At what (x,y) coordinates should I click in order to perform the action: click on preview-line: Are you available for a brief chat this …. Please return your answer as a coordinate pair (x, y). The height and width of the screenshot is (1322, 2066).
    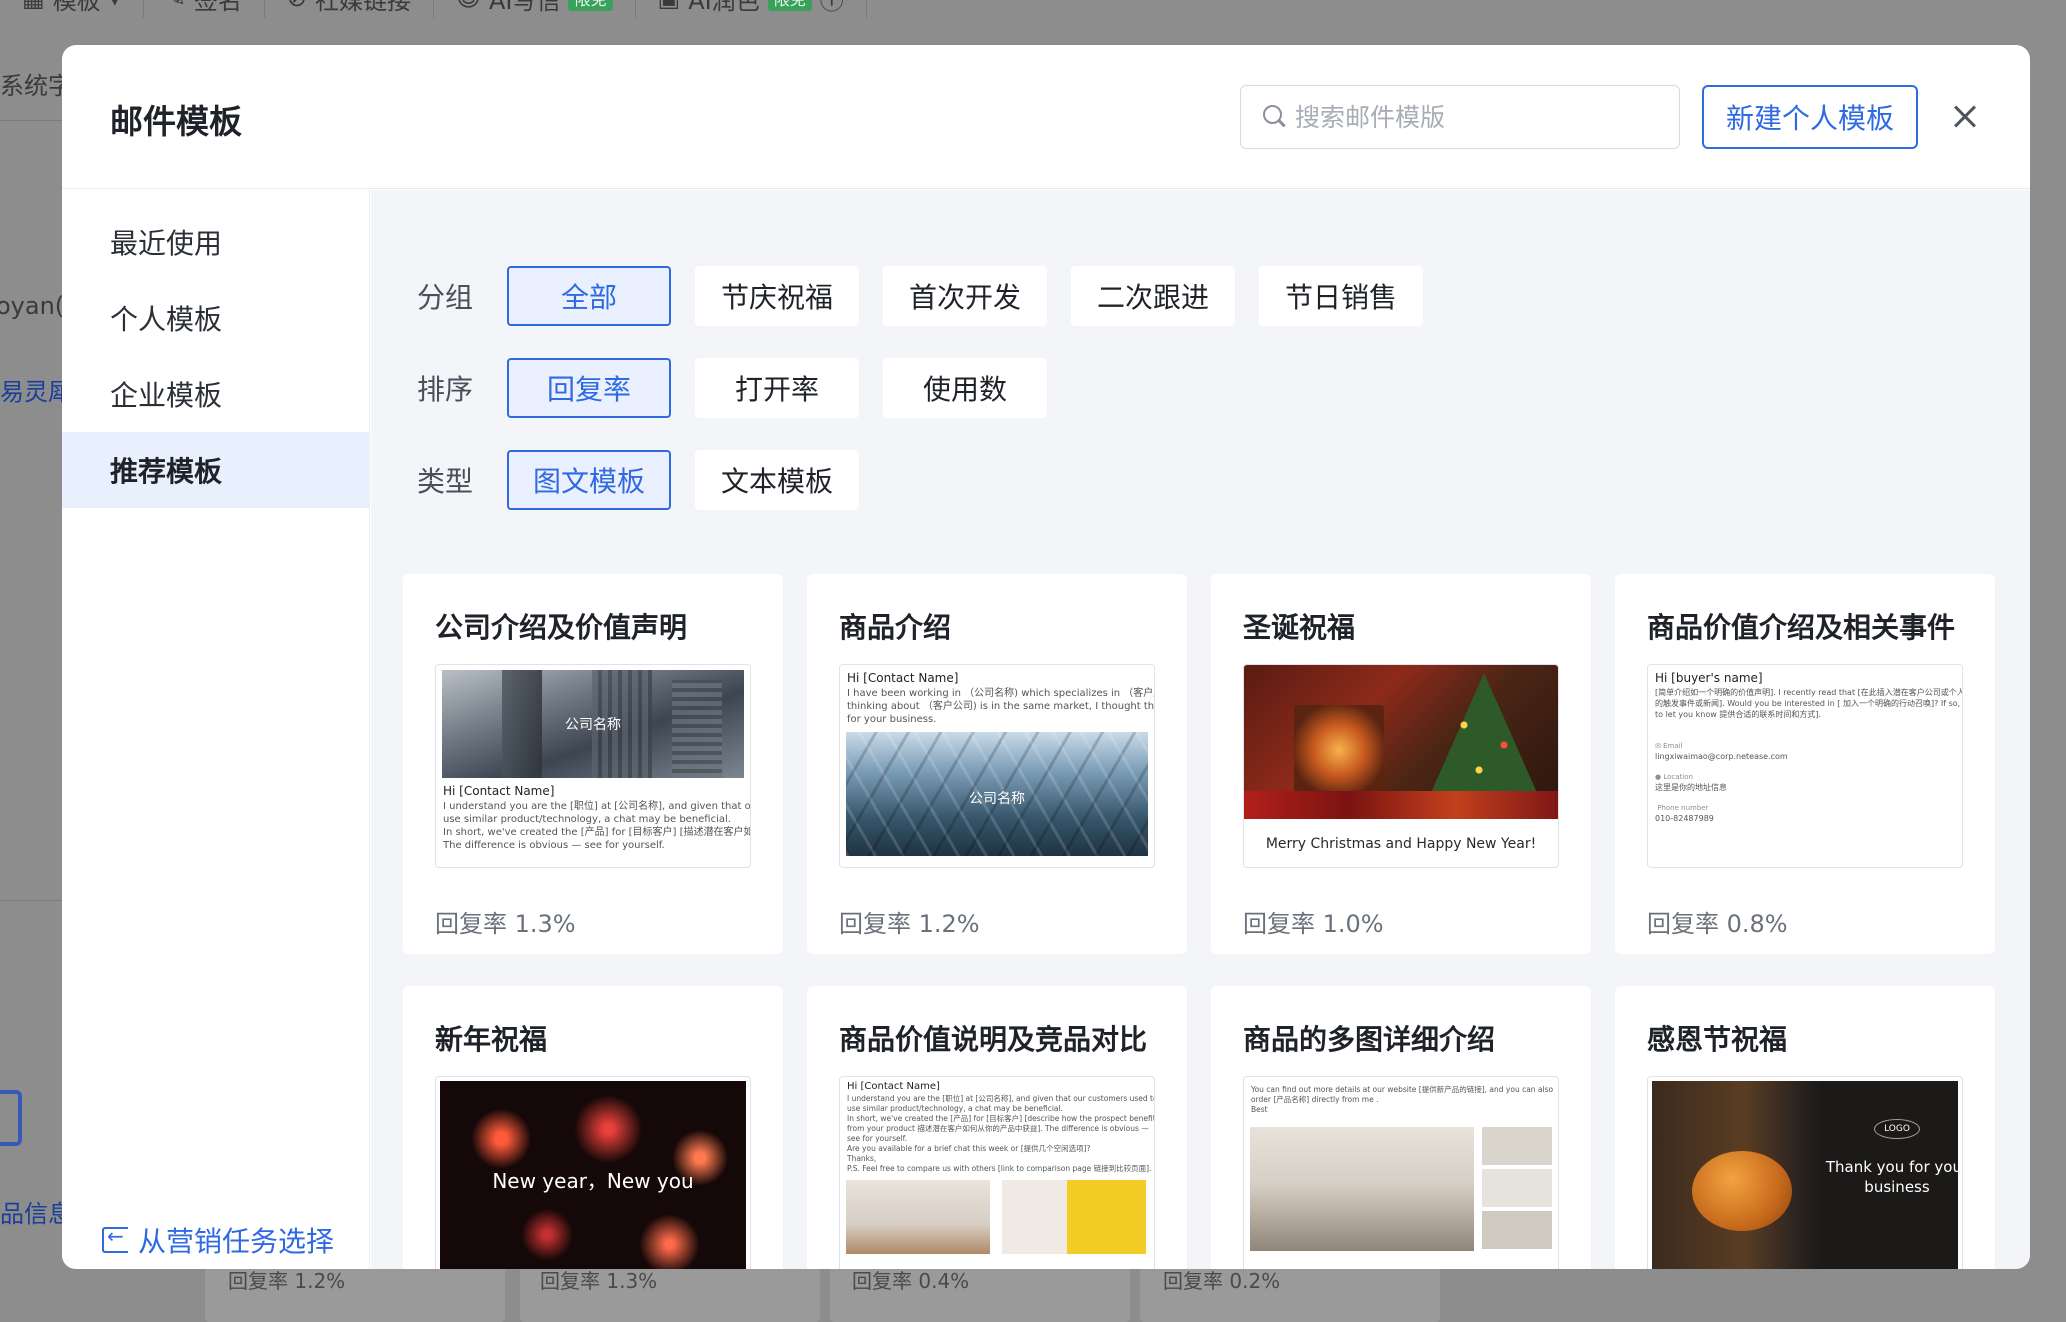
    Looking at the image, I should click on (969, 1148).